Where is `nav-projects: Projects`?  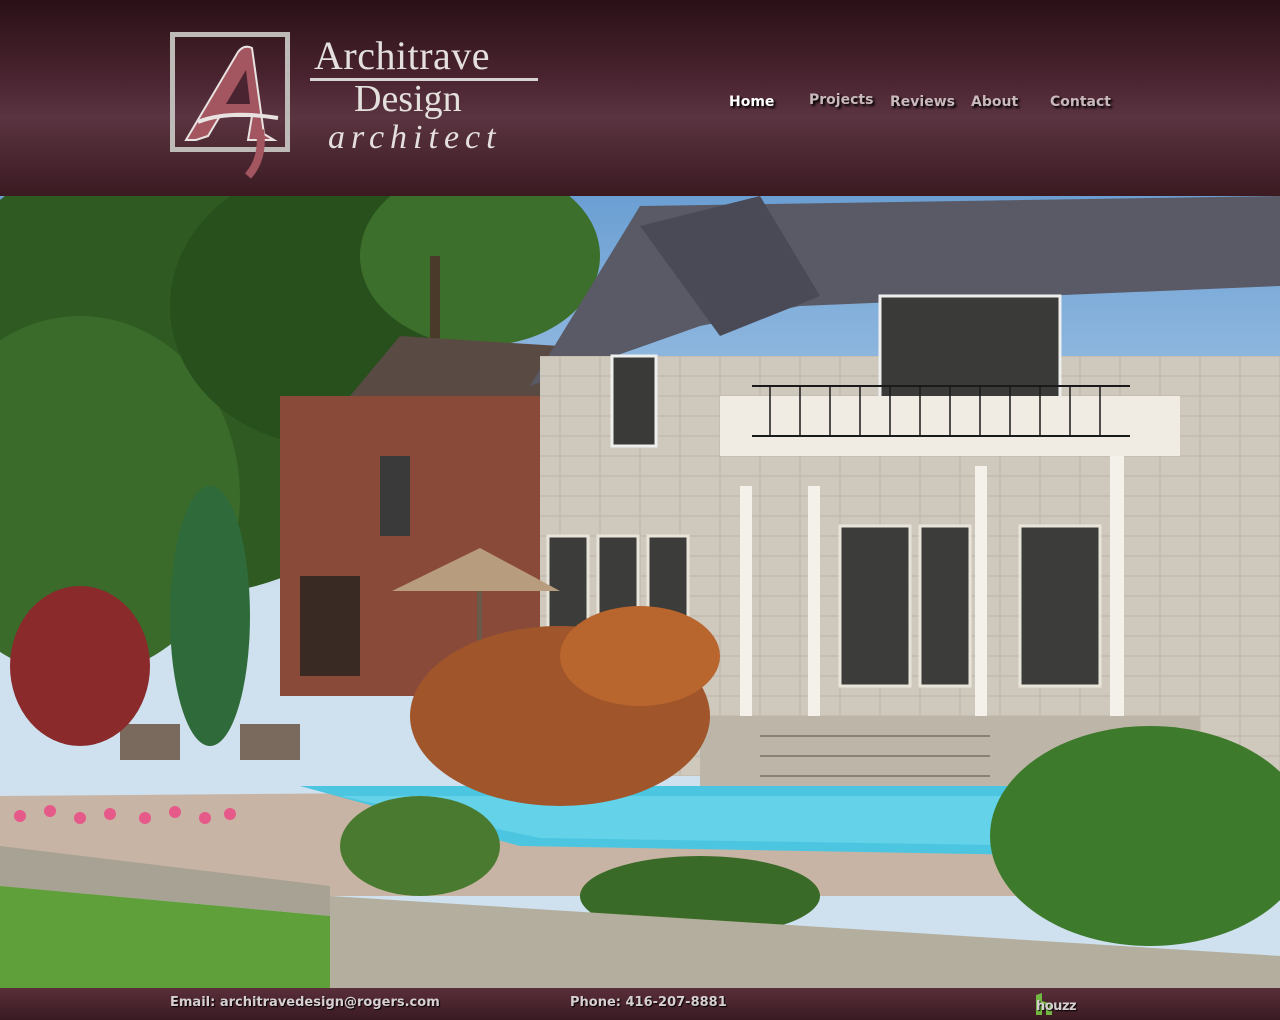 nav-projects: Projects is located at coordinates (841, 100).